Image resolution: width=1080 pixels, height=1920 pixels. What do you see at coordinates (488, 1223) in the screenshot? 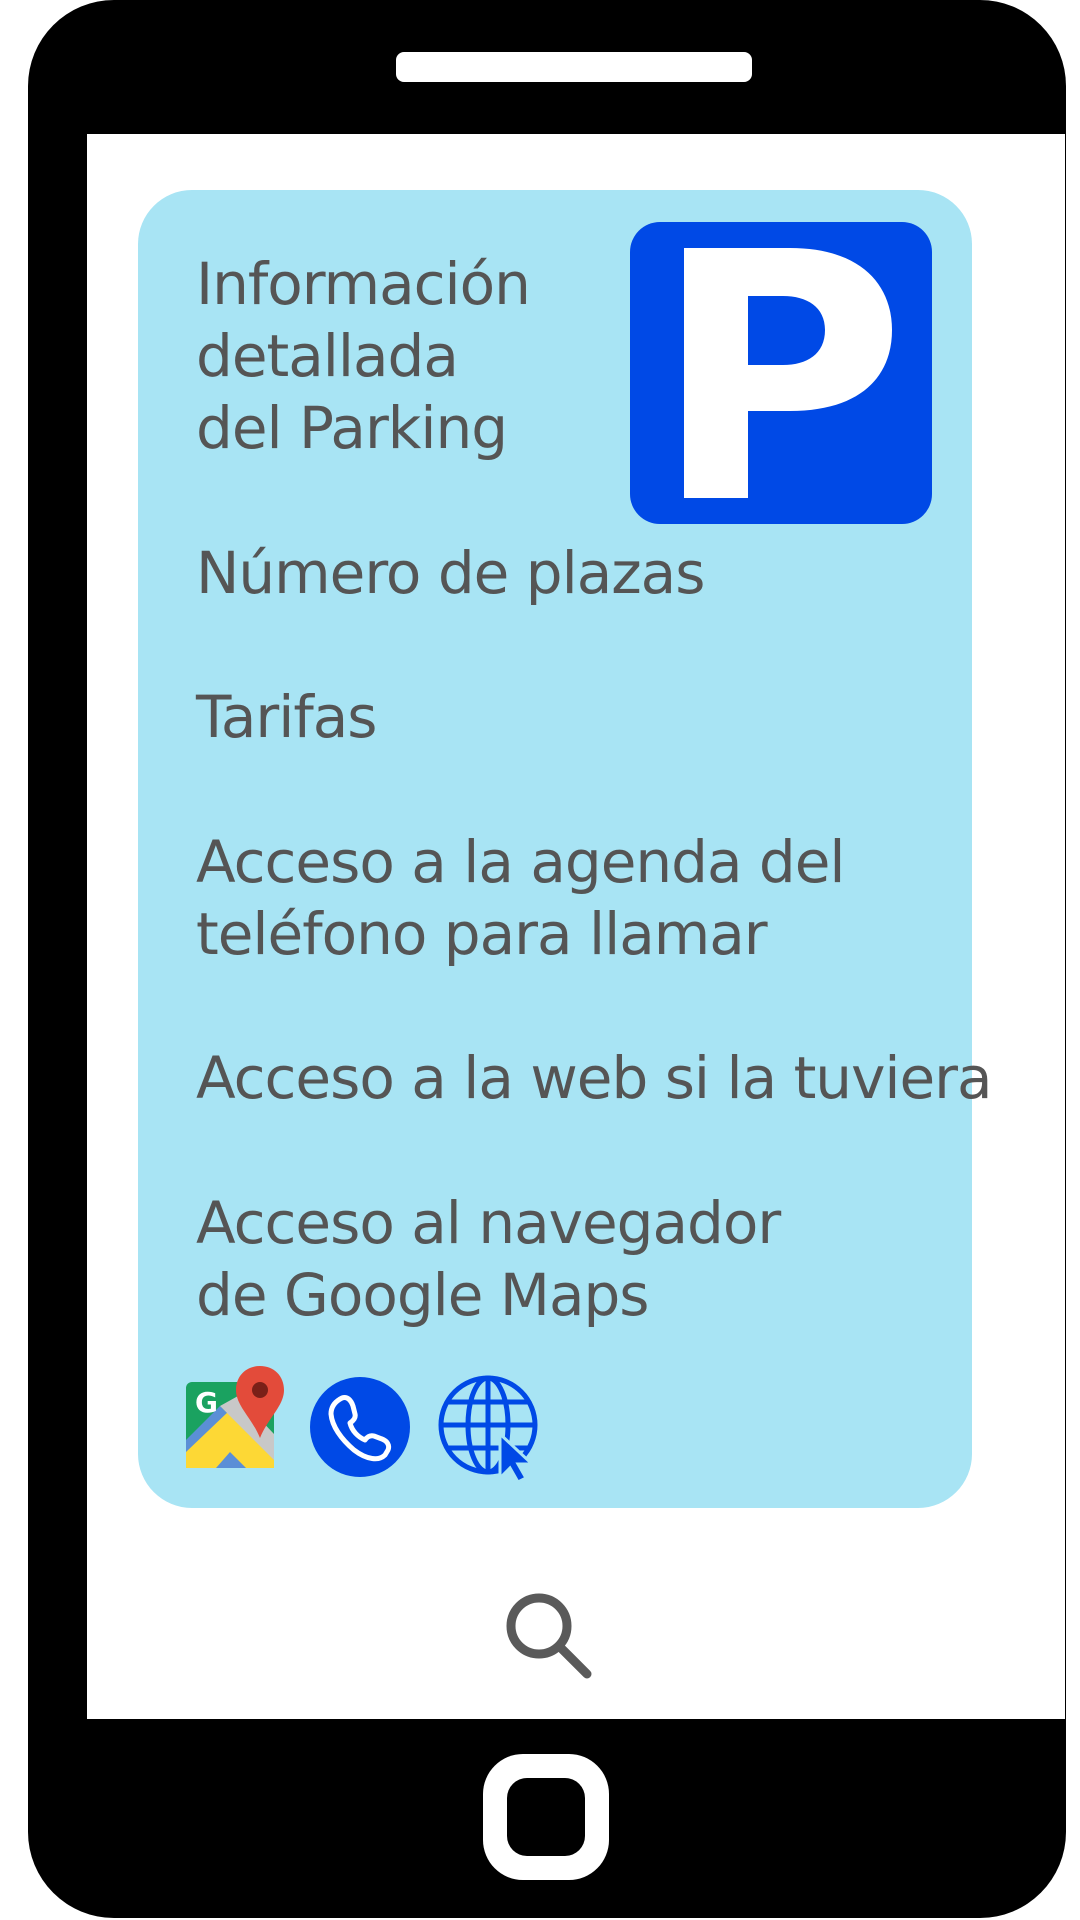
I see `item-google-maps-line-1: Acceso al navegador` at bounding box center [488, 1223].